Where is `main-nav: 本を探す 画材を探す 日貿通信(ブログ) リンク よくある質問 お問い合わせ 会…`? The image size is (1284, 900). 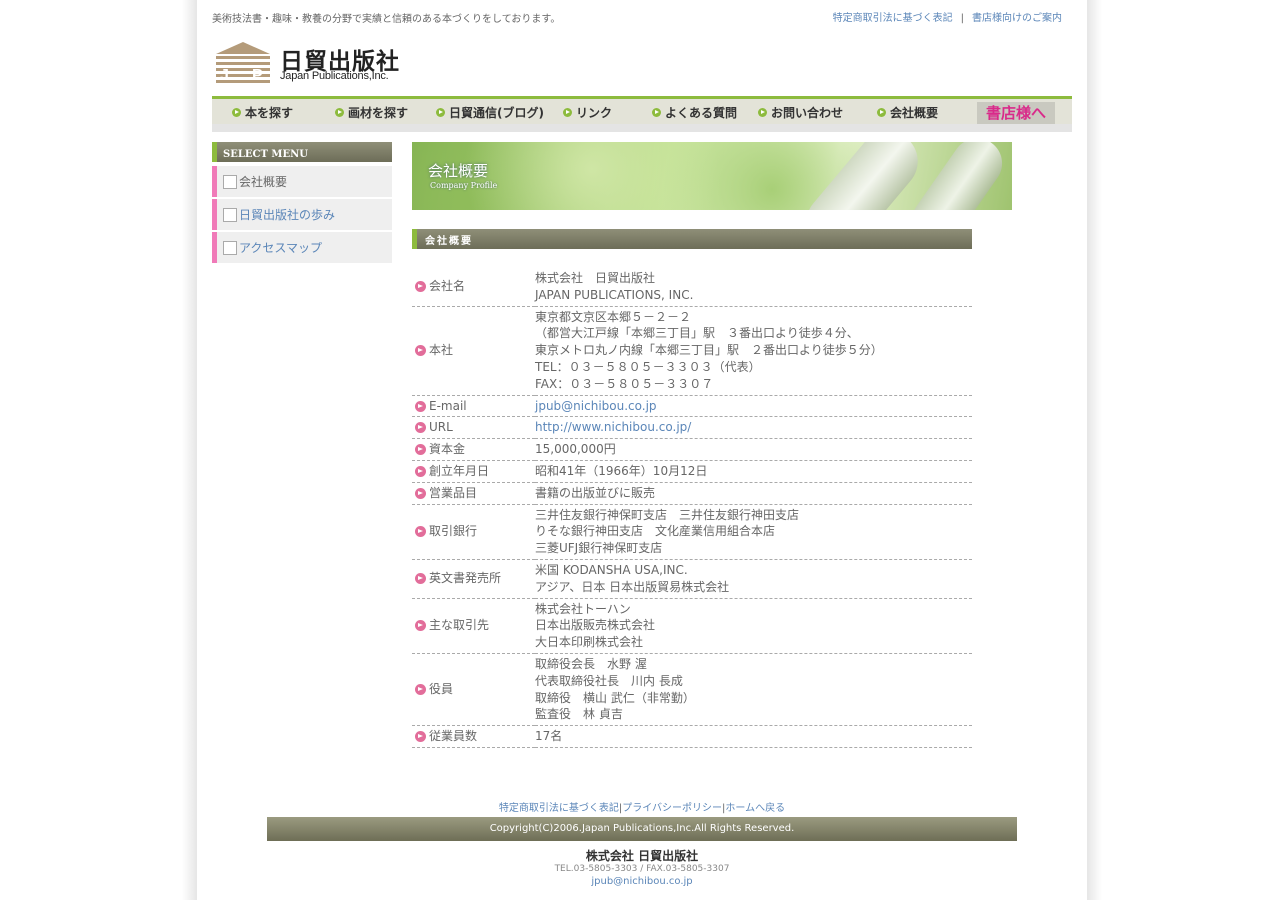 main-nav: 本を探す 画材を探す 日貿通信(ブログ) リンク よくある質問 お問い合わせ 会… is located at coordinates (642, 111).